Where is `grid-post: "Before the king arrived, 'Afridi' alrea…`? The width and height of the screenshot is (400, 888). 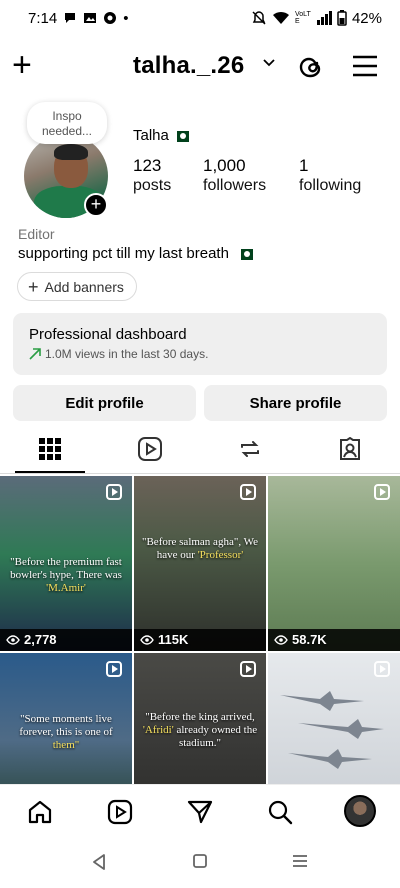 grid-post: "Before the king arrived, 'Afridi' alrea… is located at coordinates (200, 718).